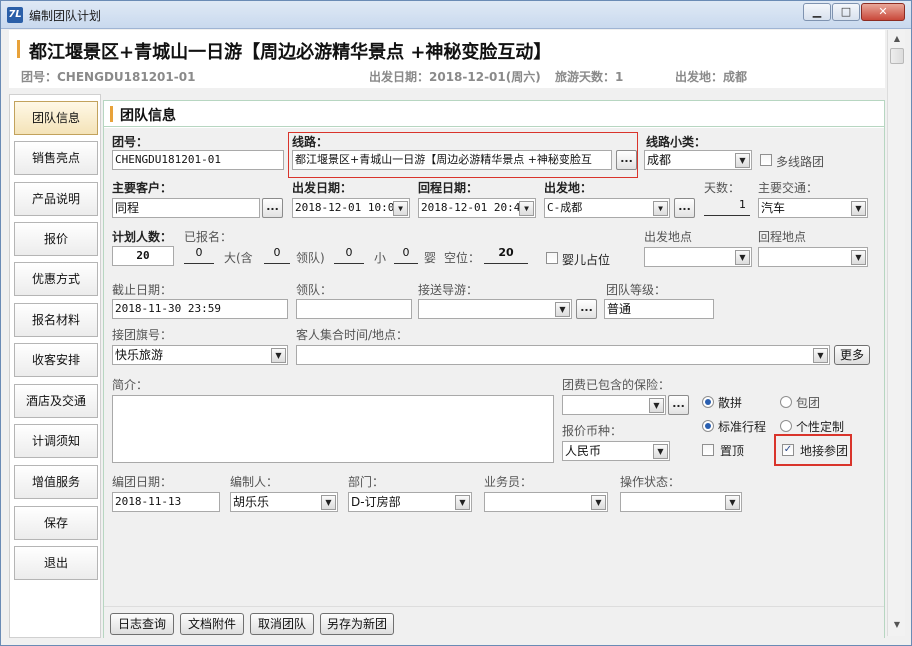  What do you see at coordinates (56, 279) in the screenshot?
I see `sidebar-item-discount: 优惠方式` at bounding box center [56, 279].